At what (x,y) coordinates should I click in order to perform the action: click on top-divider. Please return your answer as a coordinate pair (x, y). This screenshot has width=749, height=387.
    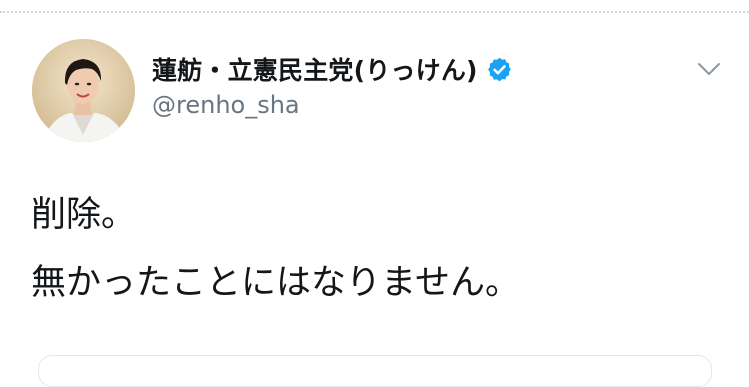
    Looking at the image, I should click on (374, 12).